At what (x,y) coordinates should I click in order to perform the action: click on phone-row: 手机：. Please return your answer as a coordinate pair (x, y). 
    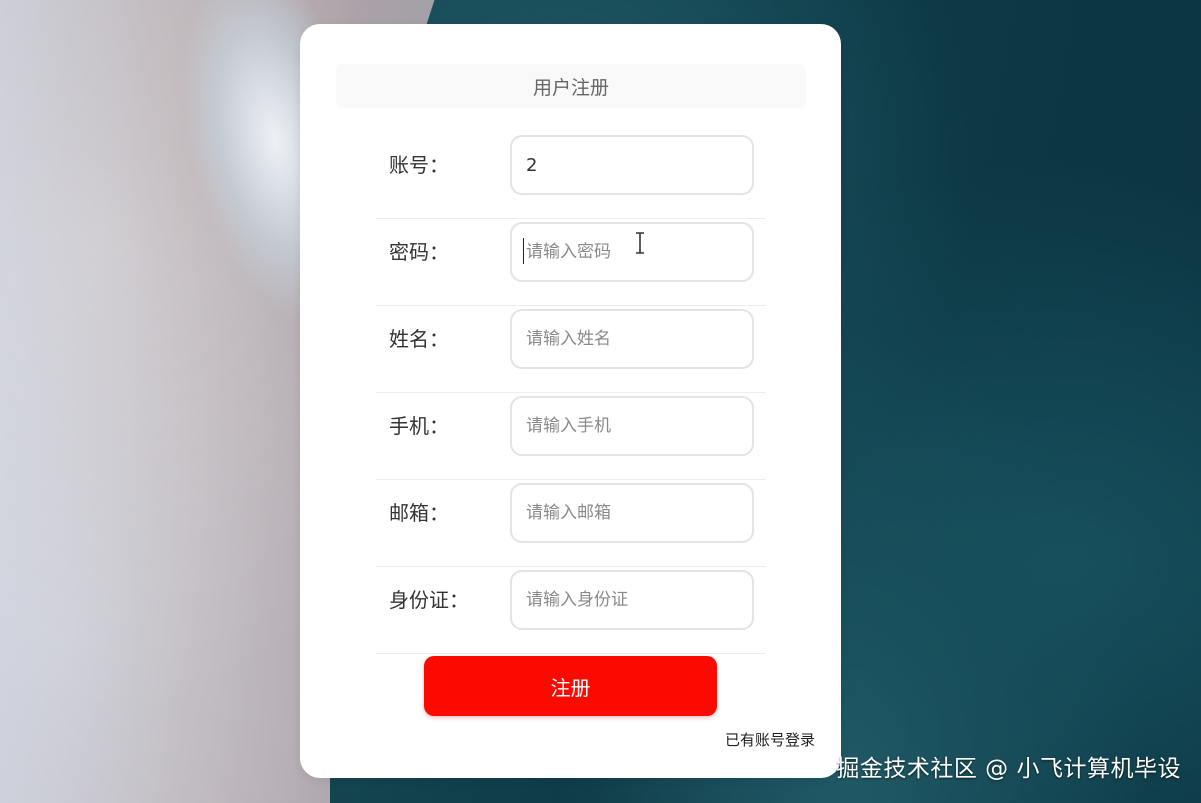
    Looking at the image, I should click on (571, 436).